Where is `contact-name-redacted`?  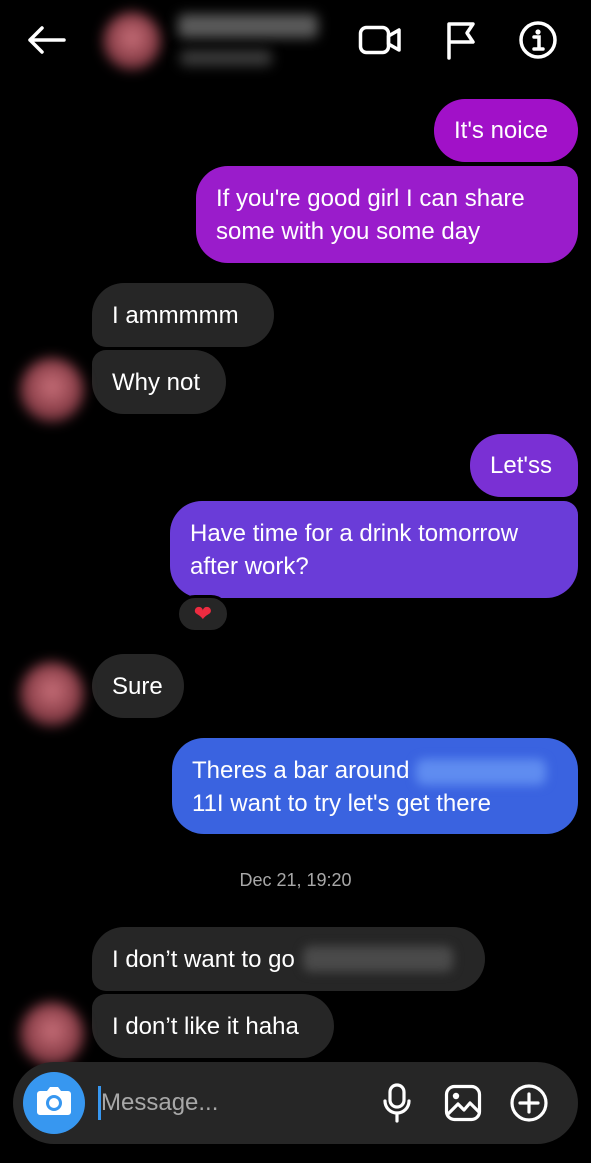
contact-name-redacted is located at coordinates (248, 26).